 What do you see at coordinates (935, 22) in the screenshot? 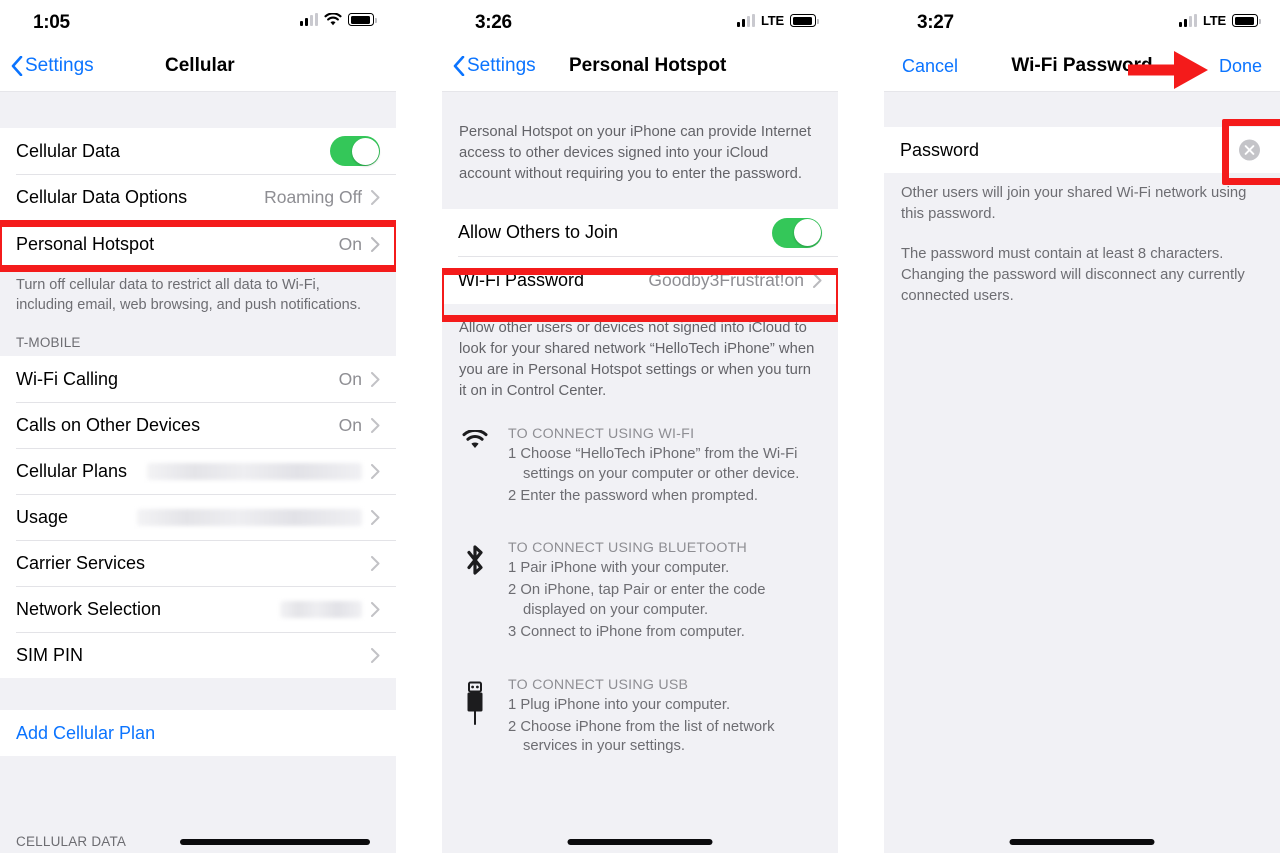
I see `status-time: 3:27` at bounding box center [935, 22].